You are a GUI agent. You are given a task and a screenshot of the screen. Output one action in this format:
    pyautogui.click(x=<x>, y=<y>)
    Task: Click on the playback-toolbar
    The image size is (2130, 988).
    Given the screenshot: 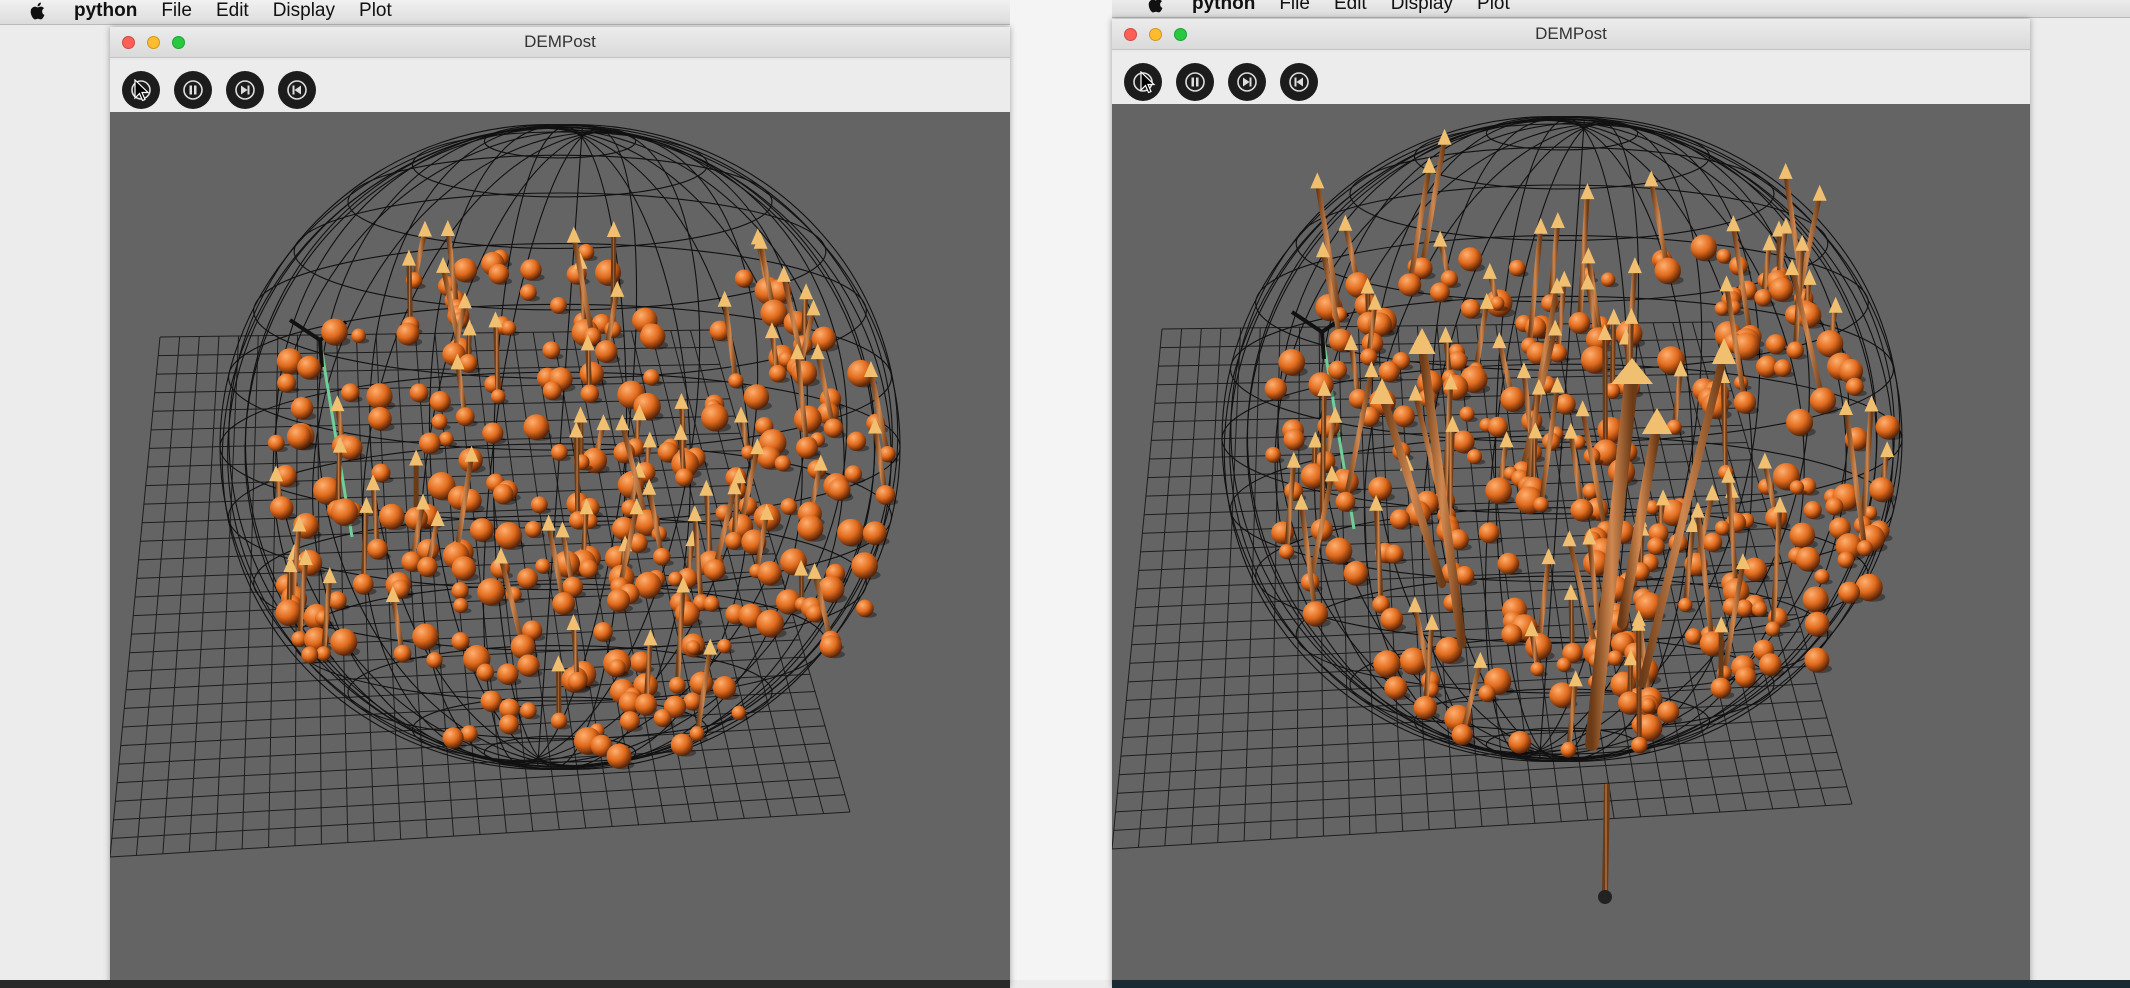 What is the action you would take?
    pyautogui.click(x=560, y=89)
    